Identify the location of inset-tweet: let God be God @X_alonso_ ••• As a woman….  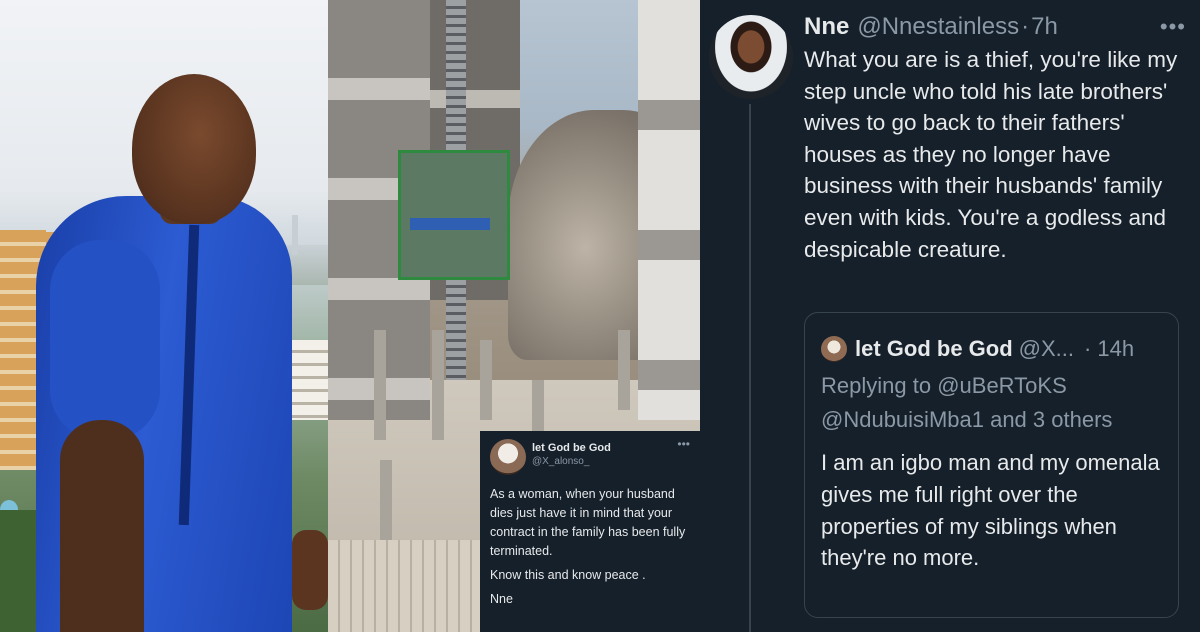
(590, 531).